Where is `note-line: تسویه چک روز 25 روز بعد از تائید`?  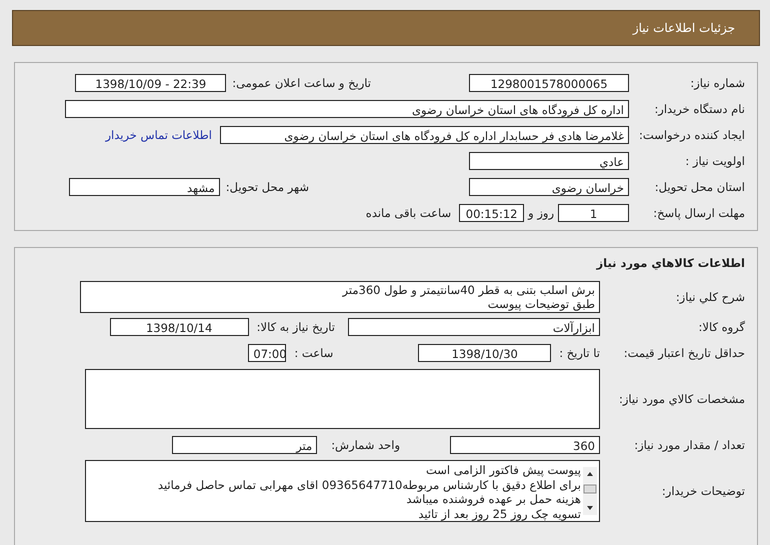 note-line: تسویه چک روز 25 روز بعد از تائید is located at coordinates (499, 513).